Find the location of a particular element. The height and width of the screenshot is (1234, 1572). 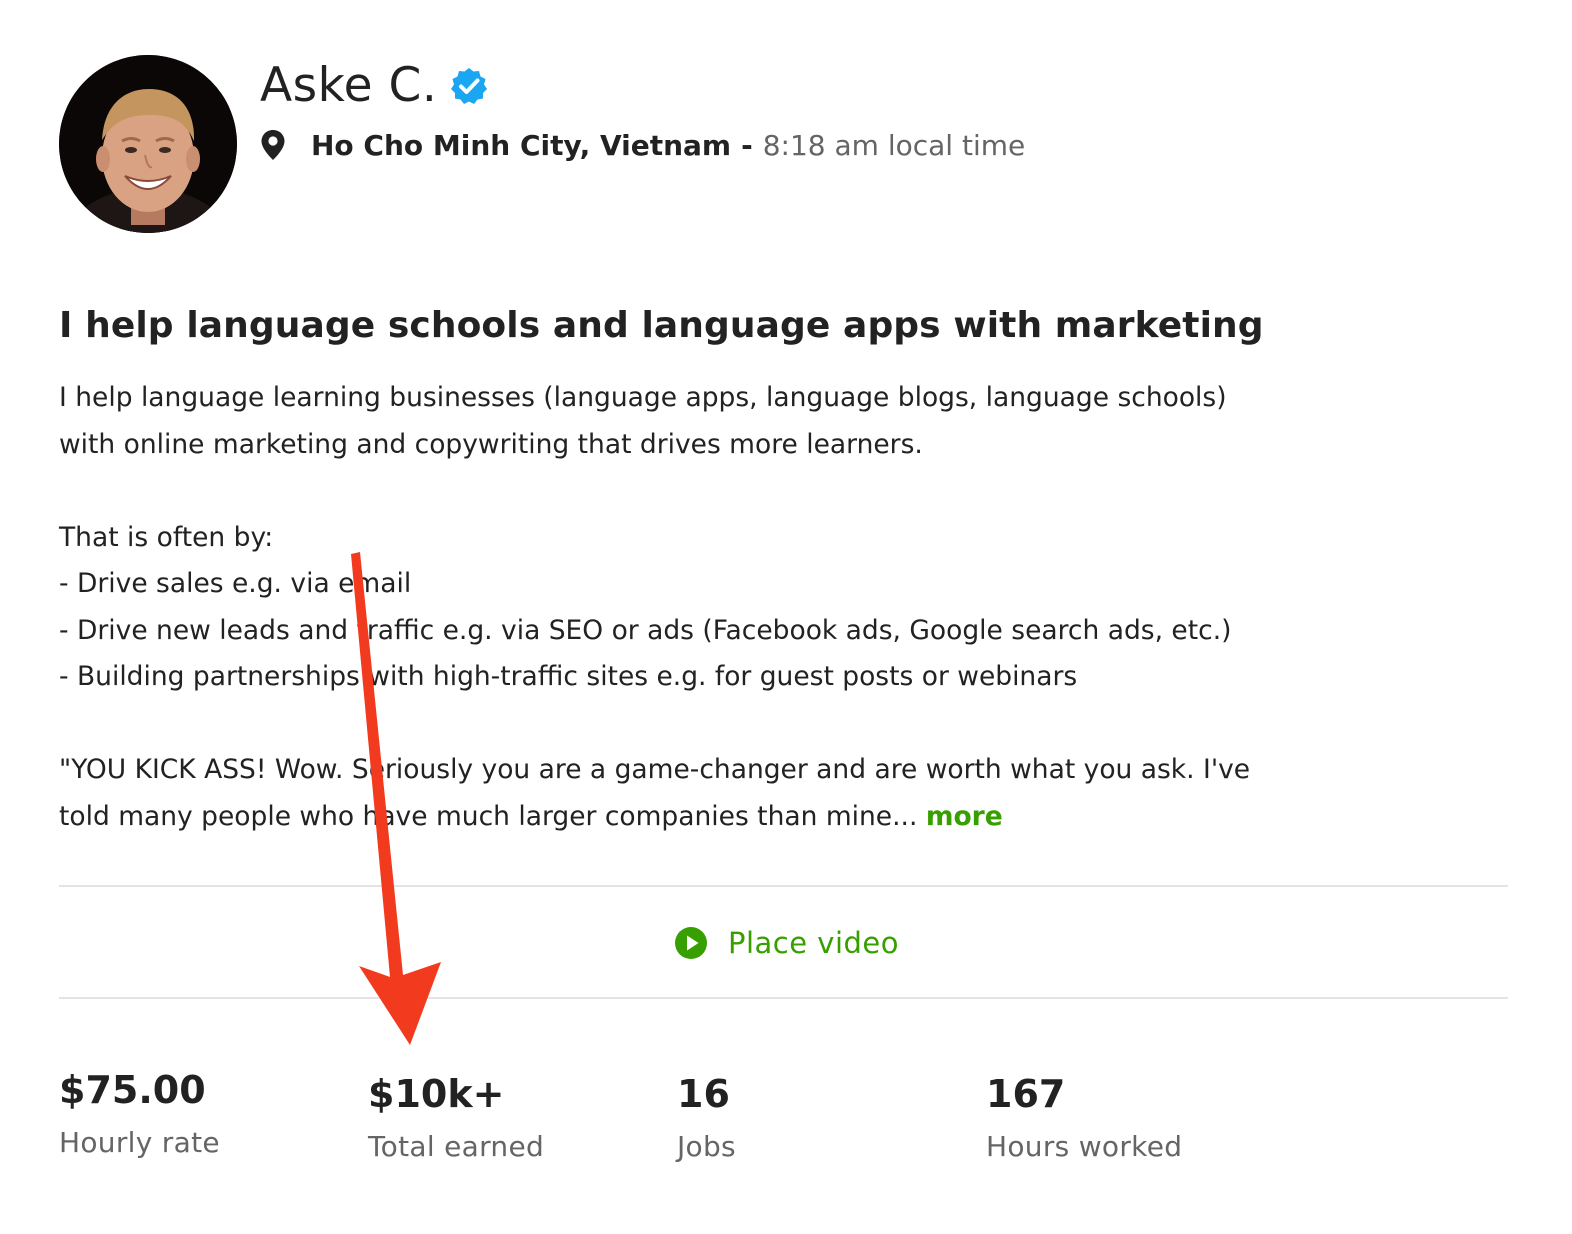

stat-total-earned: $10k+ Total earned is located at coordinates (456, 1115).